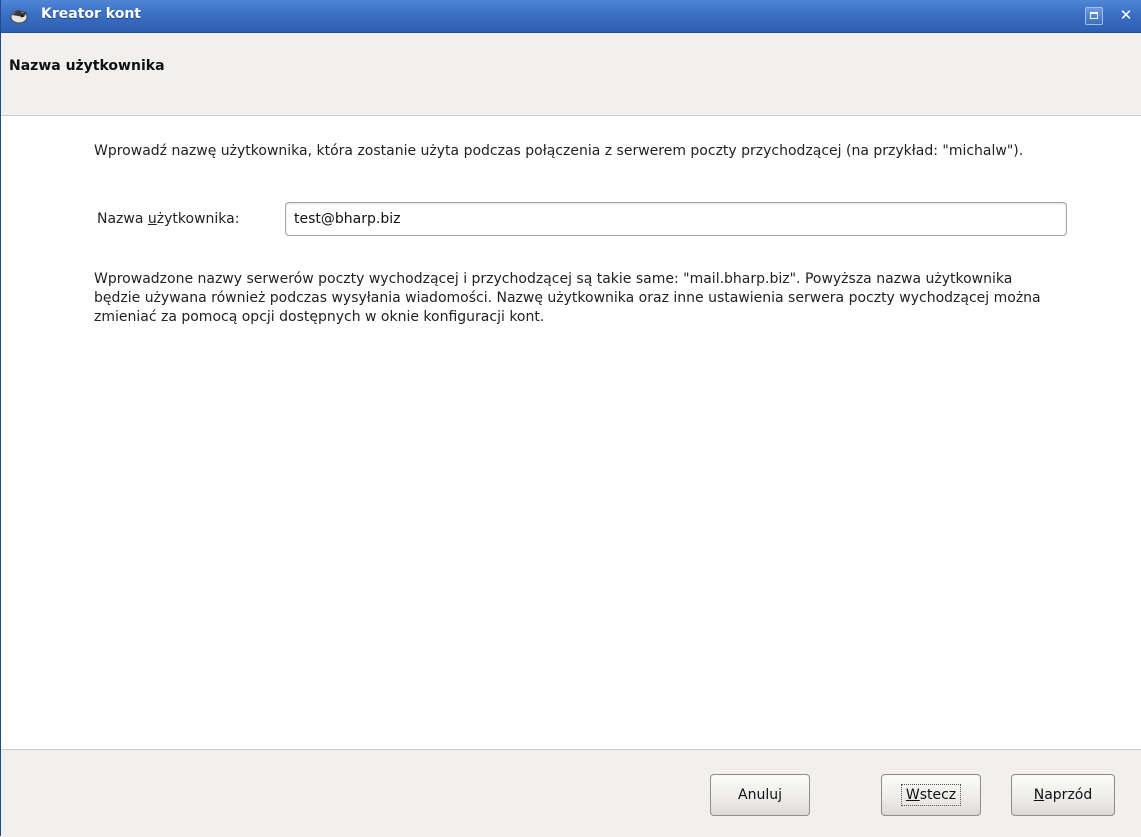 The image size is (1141, 837). What do you see at coordinates (676, 219) in the screenshot?
I see `username-input` at bounding box center [676, 219].